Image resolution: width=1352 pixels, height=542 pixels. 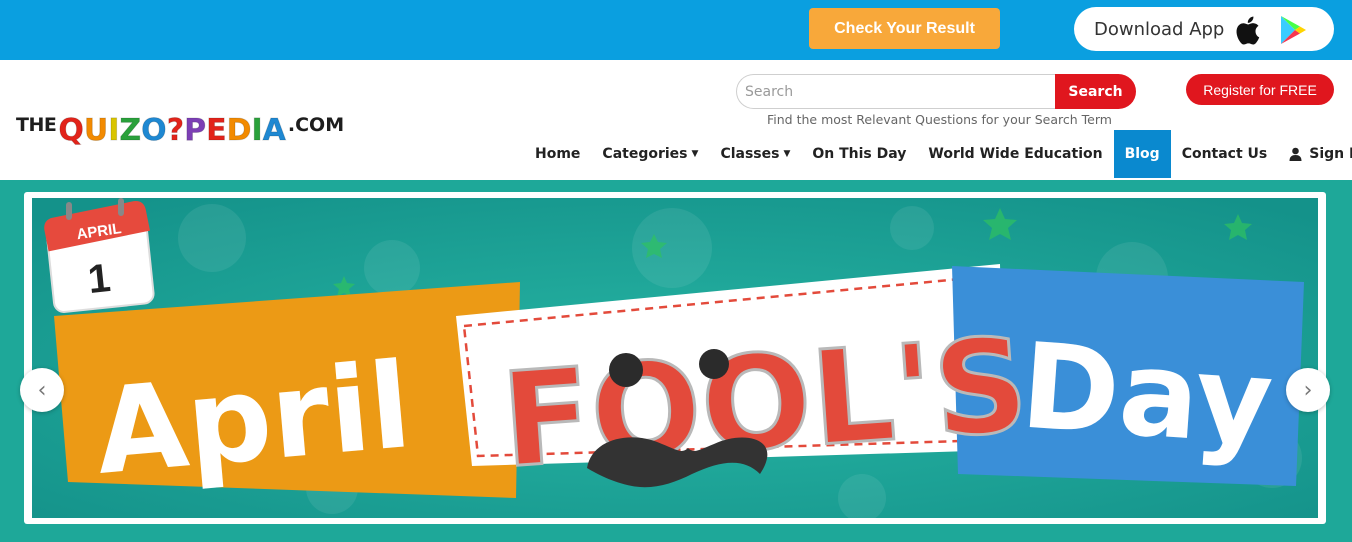 I want to click on nav-label: World Wide Education, so click(x=1015, y=154).